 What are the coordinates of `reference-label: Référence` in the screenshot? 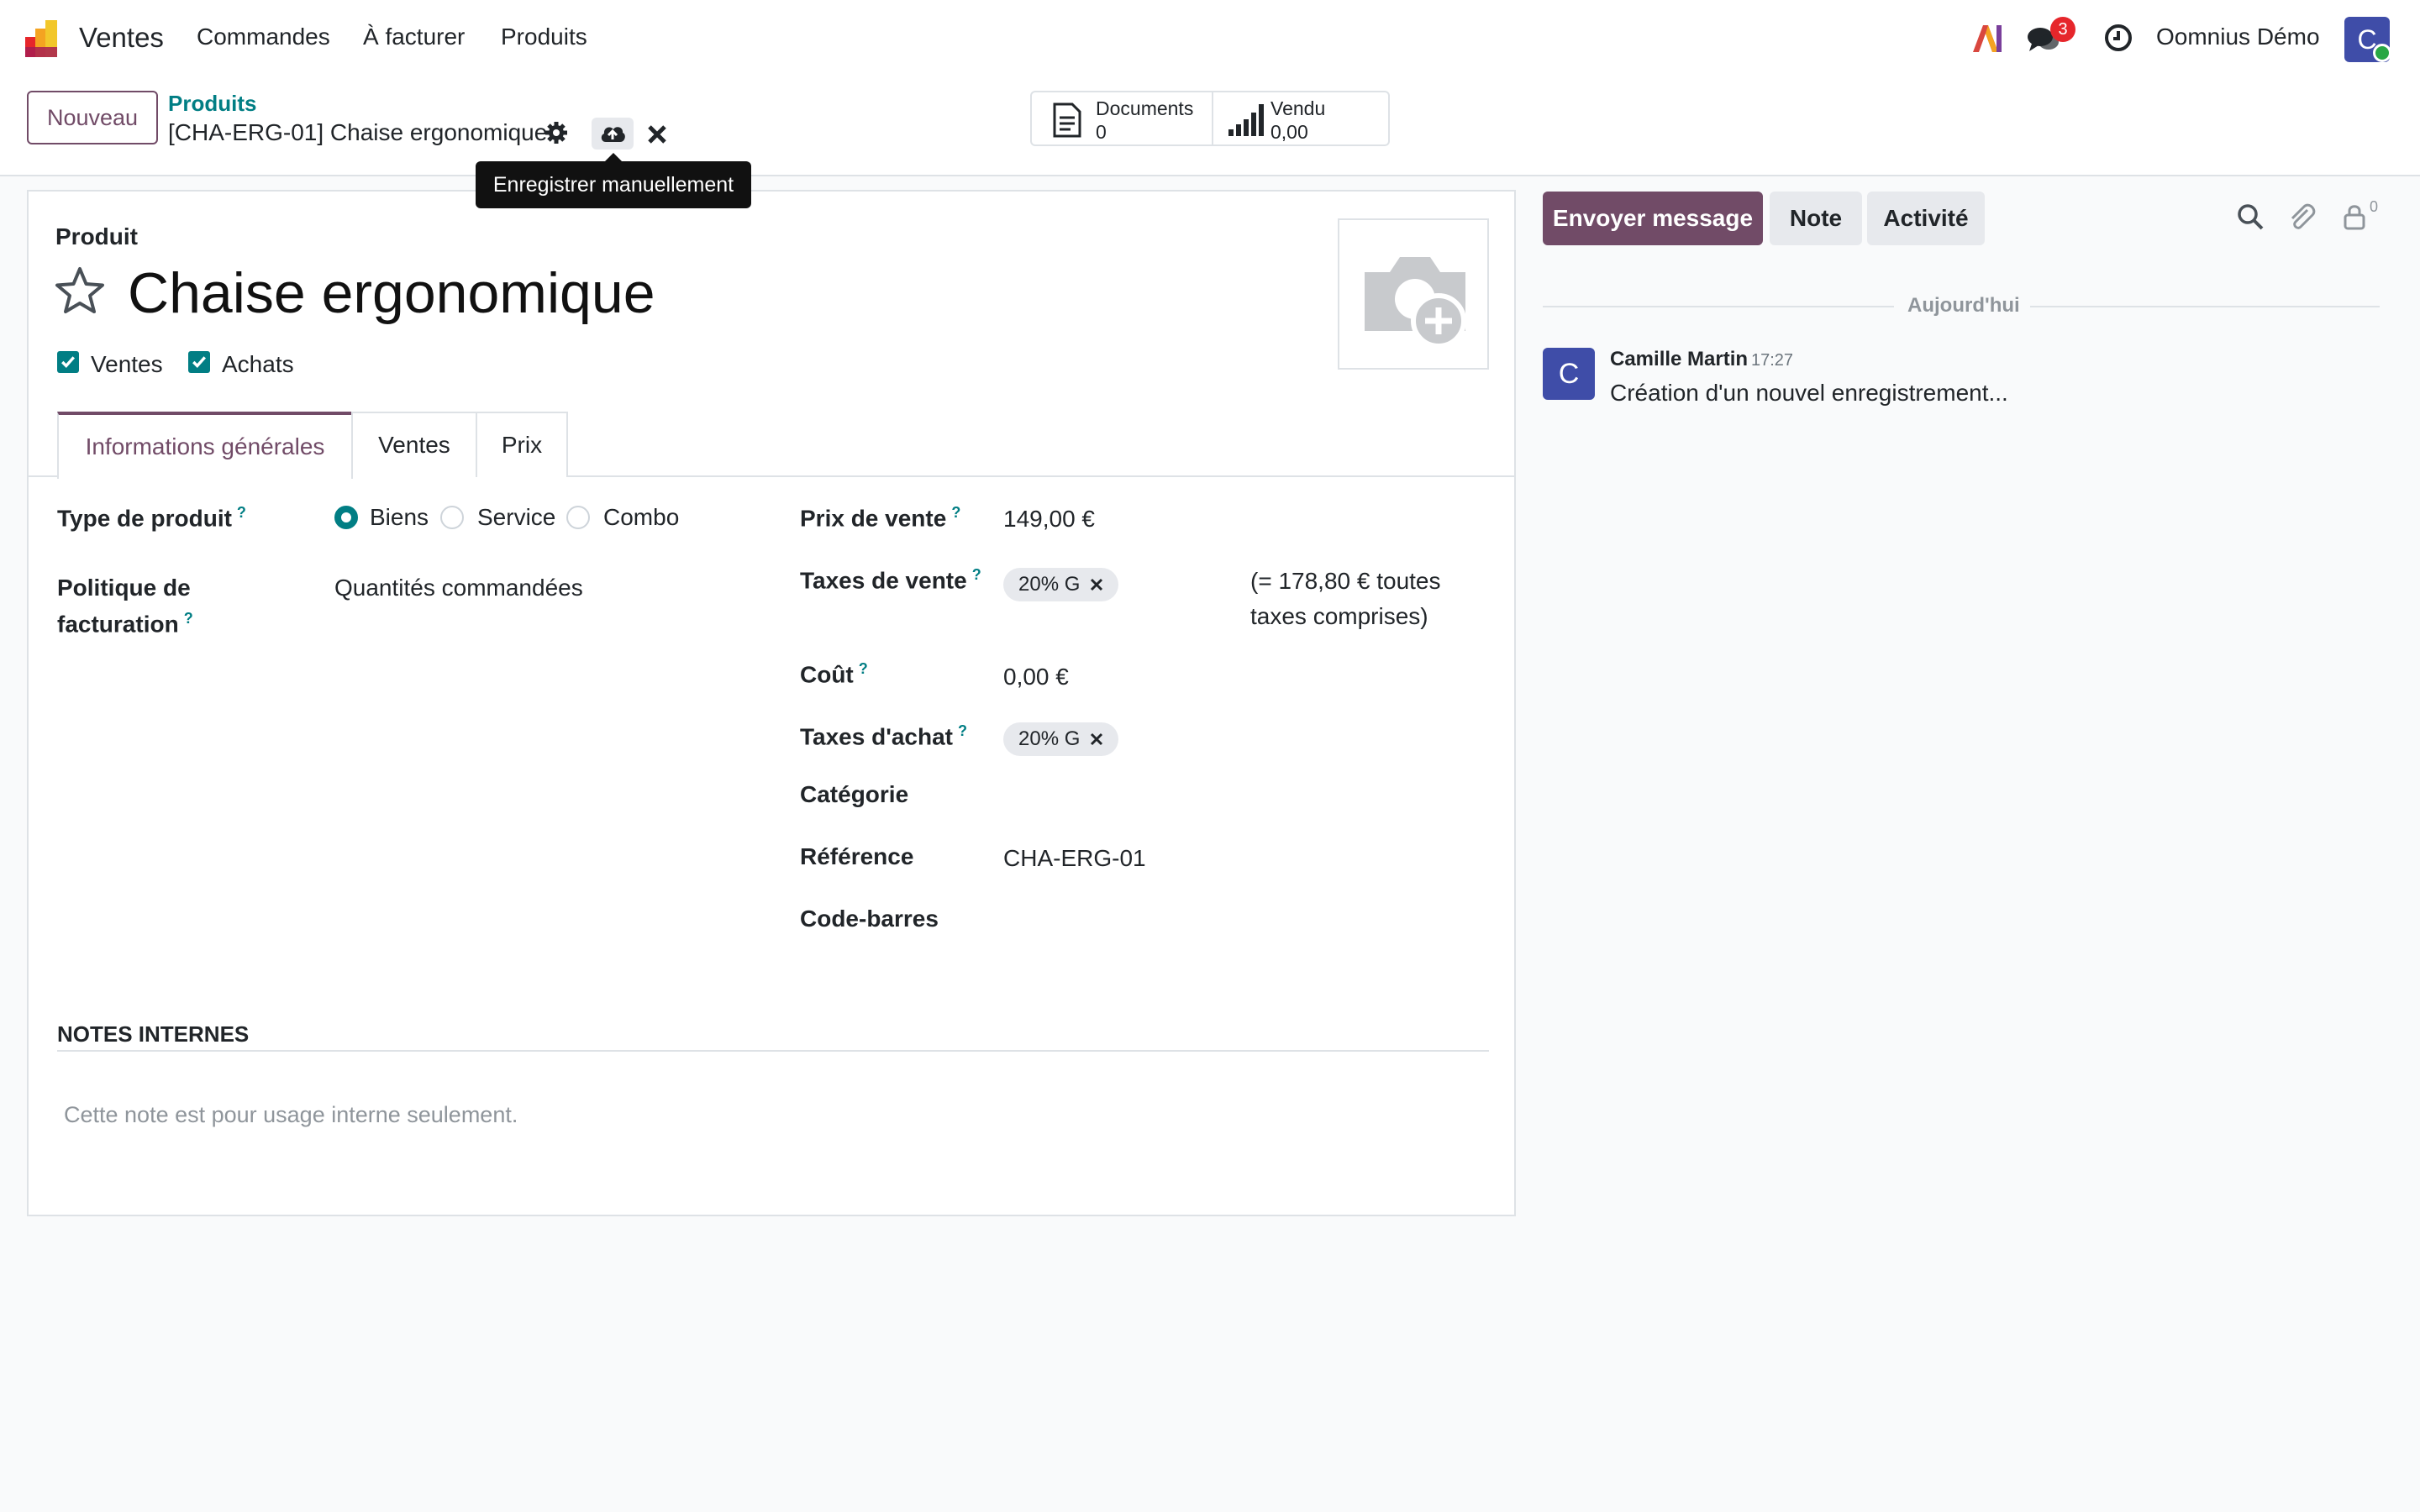 It's located at (857, 856).